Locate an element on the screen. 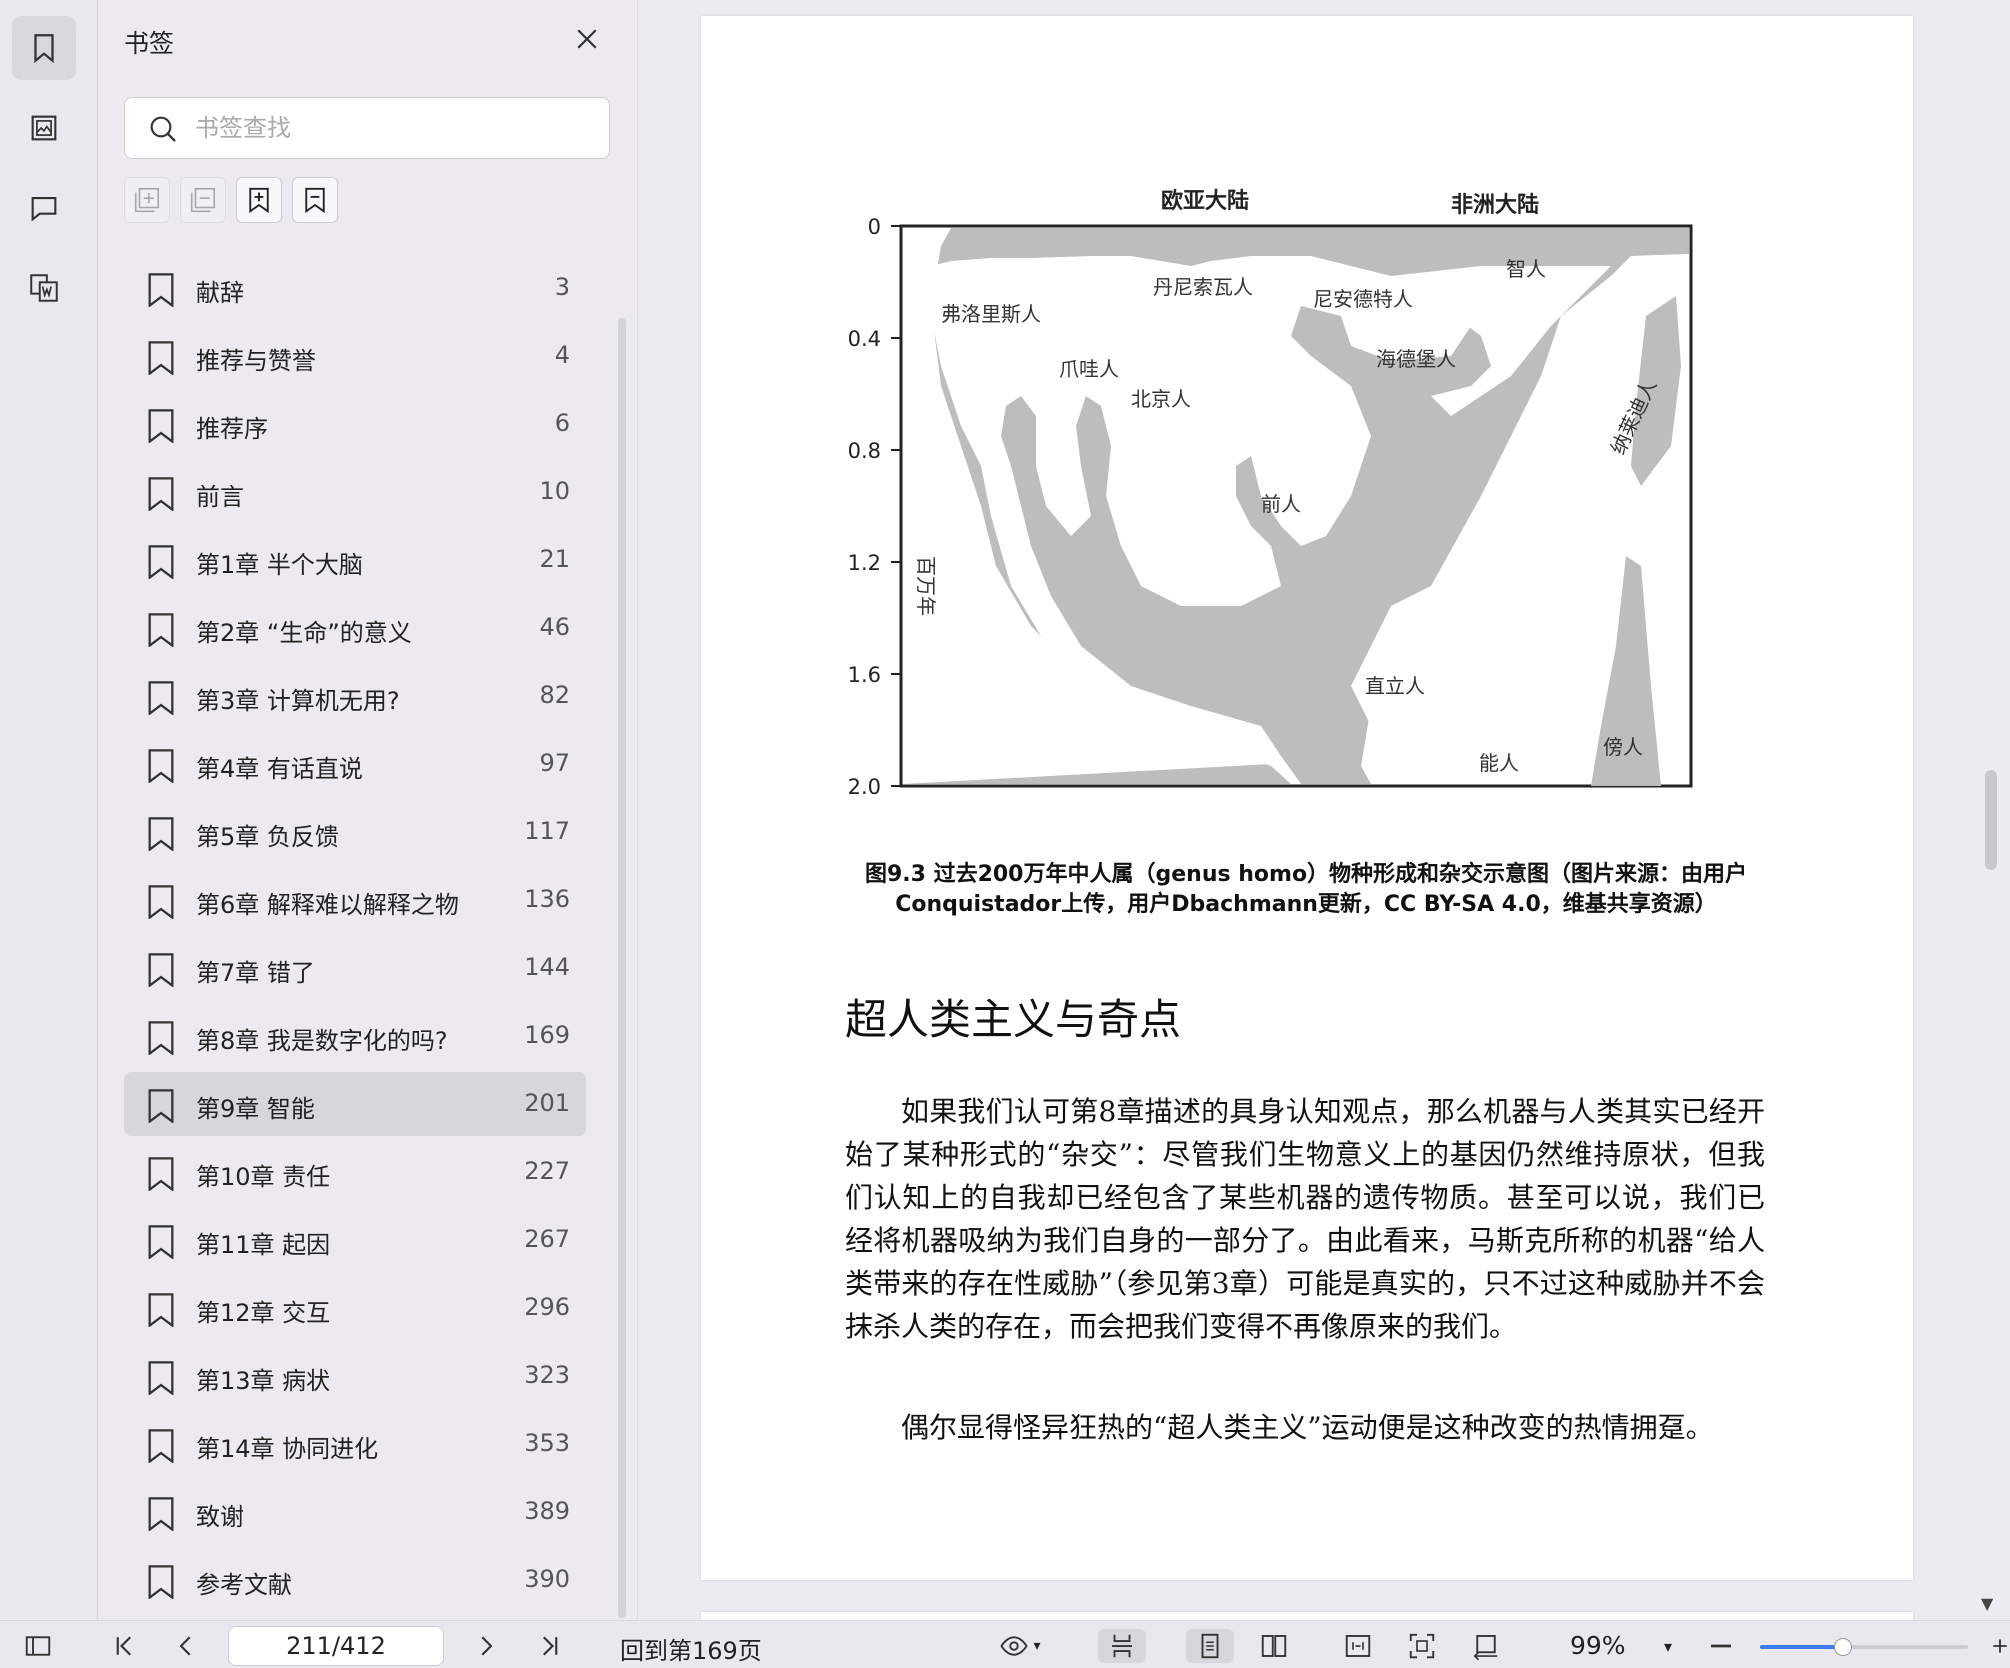  rotate-icon is located at coordinates (1485, 1648).